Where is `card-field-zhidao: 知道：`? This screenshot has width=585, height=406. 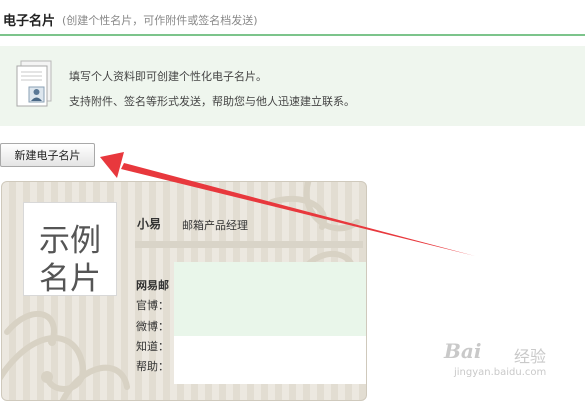 card-field-zhidao: 知道： is located at coordinates (152, 346).